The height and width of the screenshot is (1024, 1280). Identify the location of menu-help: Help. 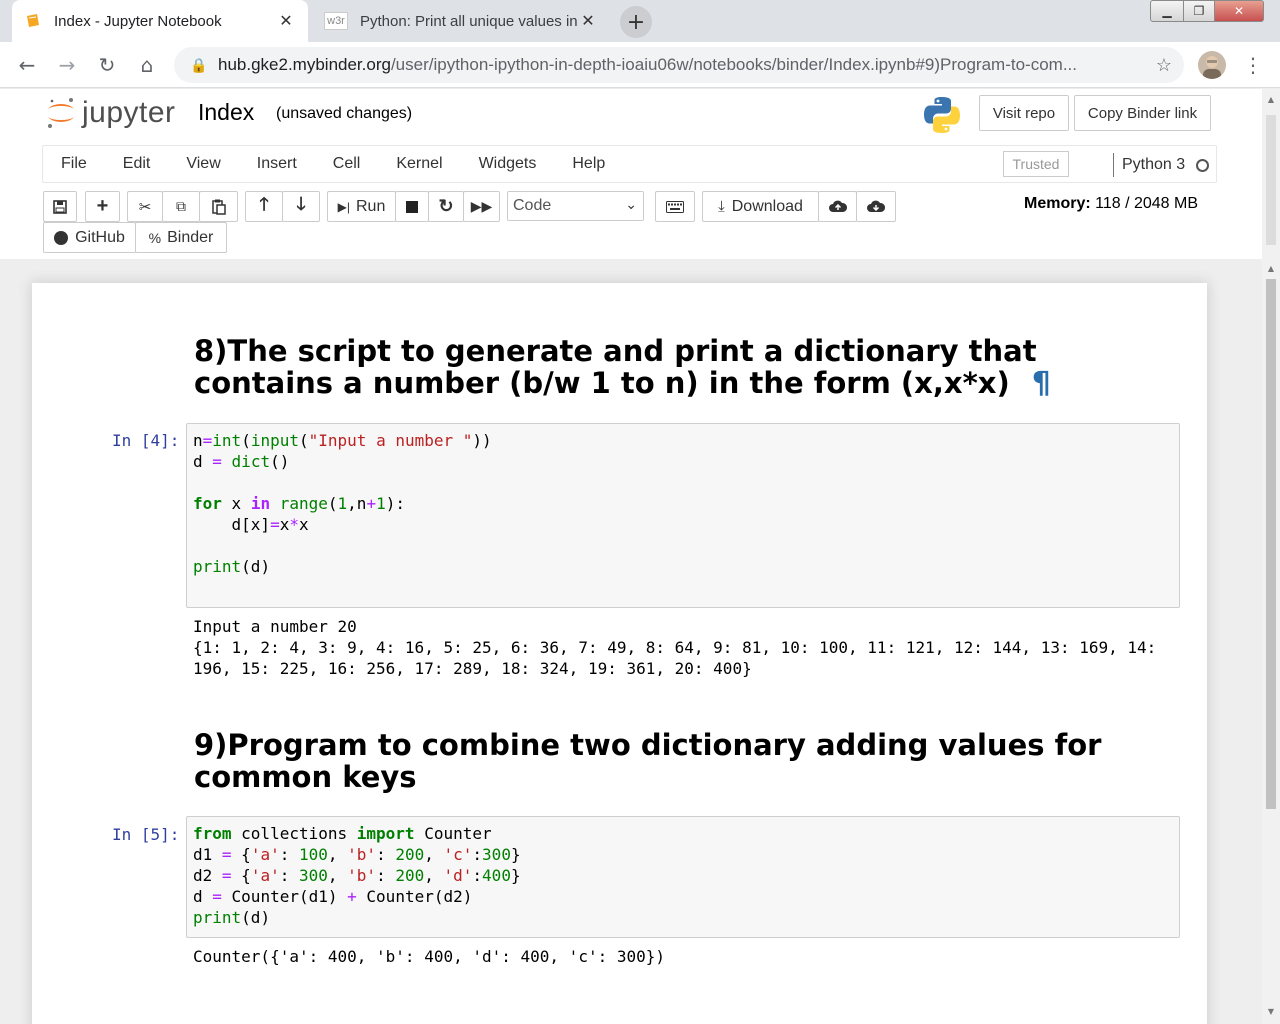
(588, 164).